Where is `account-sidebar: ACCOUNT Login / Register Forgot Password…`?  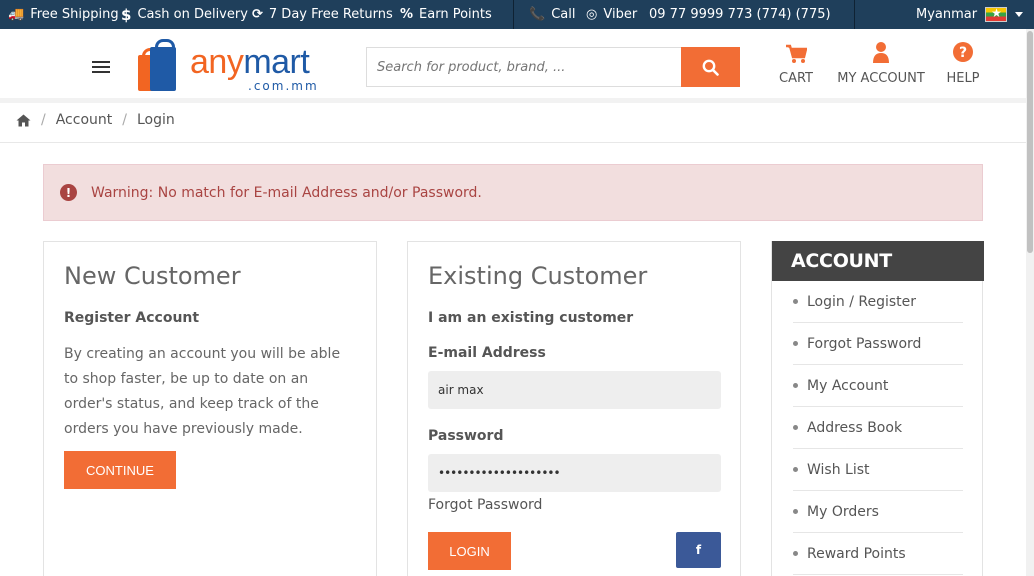
account-sidebar: ACCOUNT Login / Register Forgot Password… is located at coordinates (877, 408).